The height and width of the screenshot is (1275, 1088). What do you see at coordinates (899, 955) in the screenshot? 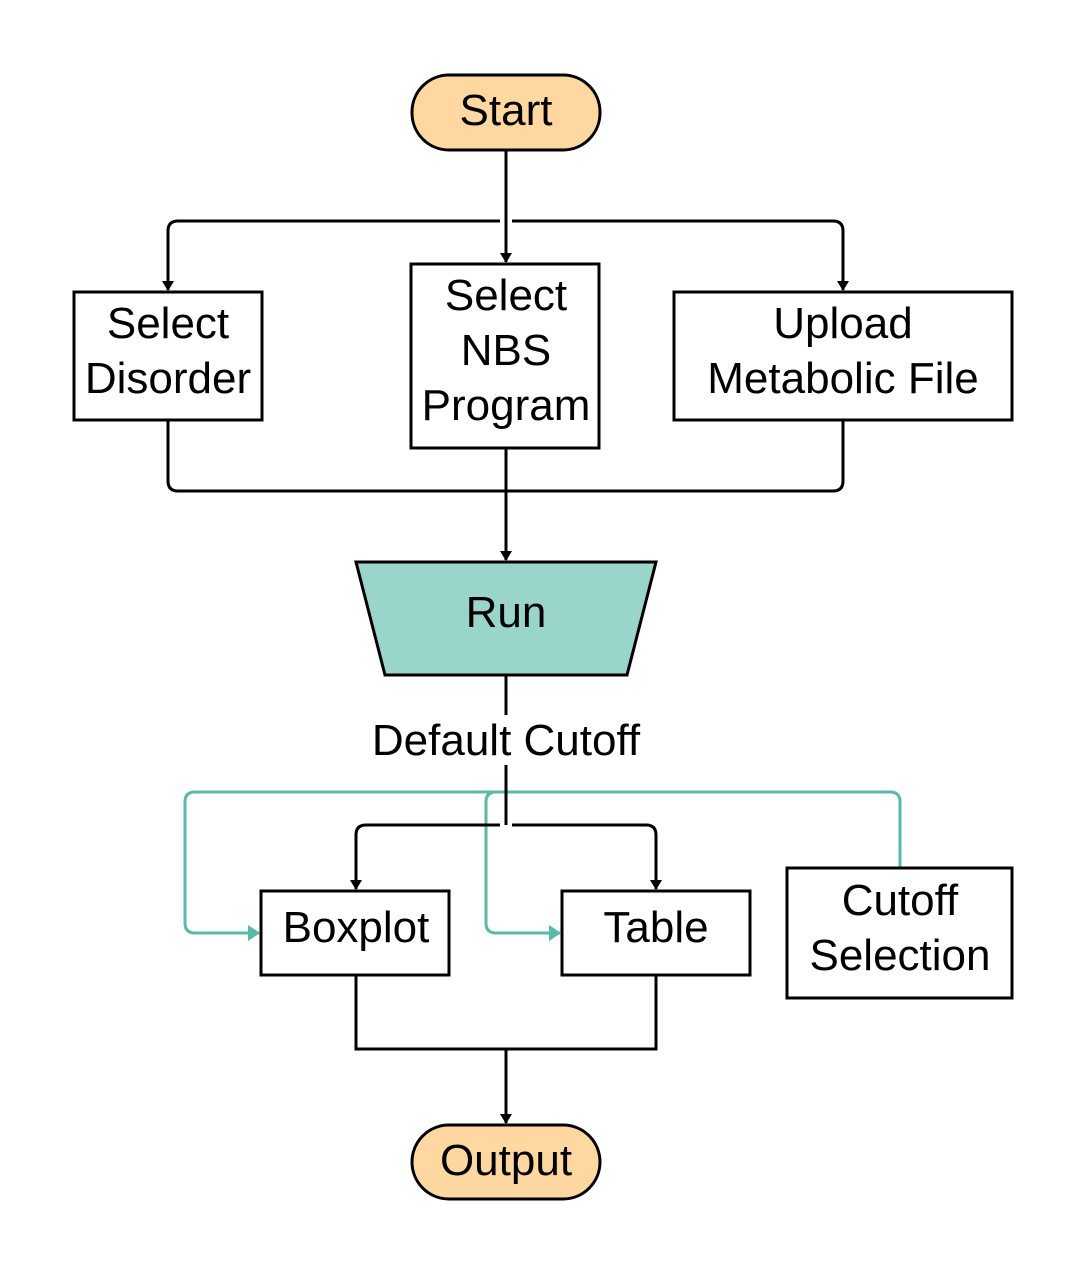
I see `cutoff-selection-line-2: Selection` at bounding box center [899, 955].